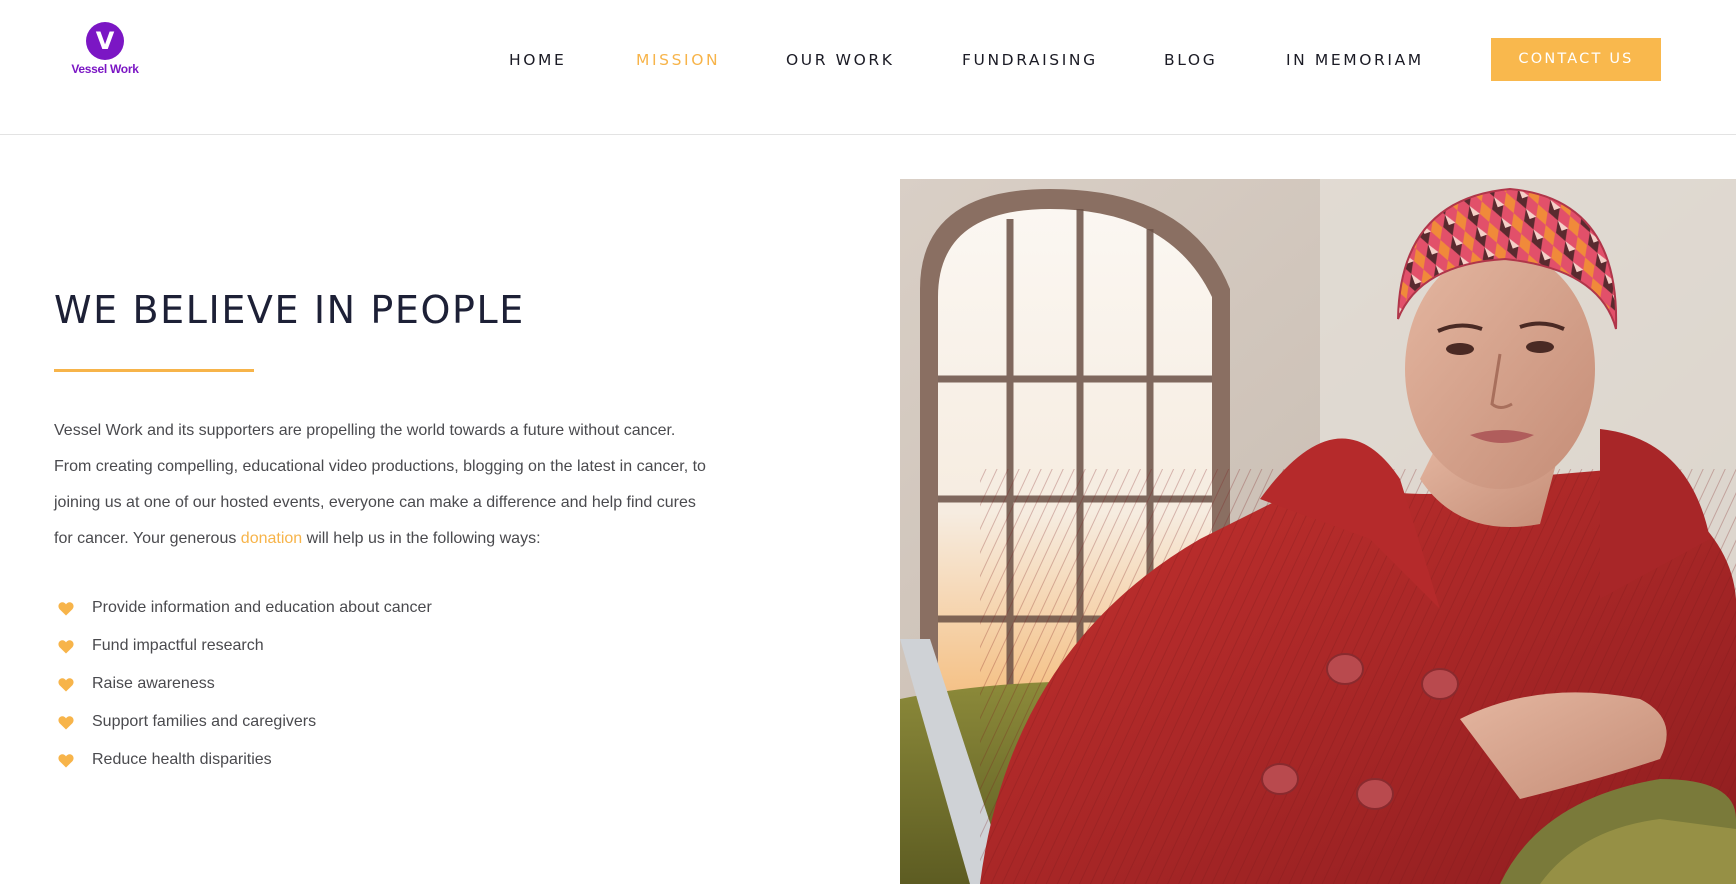  Describe the element at coordinates (105, 69) in the screenshot. I see `logo-text: Vessel Work` at that location.